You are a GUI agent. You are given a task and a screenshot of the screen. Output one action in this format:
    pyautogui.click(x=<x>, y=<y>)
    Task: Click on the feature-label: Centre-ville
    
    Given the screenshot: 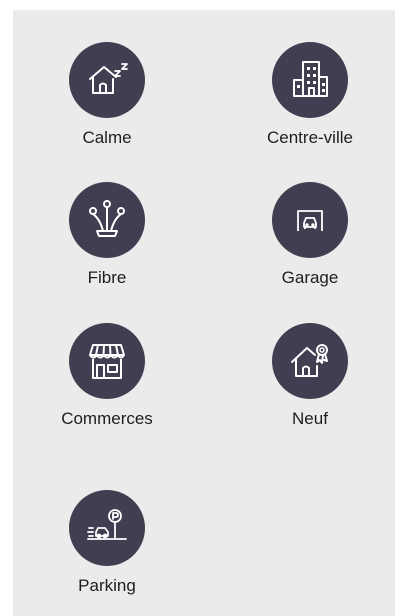 What is the action you would take?
    pyautogui.click(x=310, y=137)
    